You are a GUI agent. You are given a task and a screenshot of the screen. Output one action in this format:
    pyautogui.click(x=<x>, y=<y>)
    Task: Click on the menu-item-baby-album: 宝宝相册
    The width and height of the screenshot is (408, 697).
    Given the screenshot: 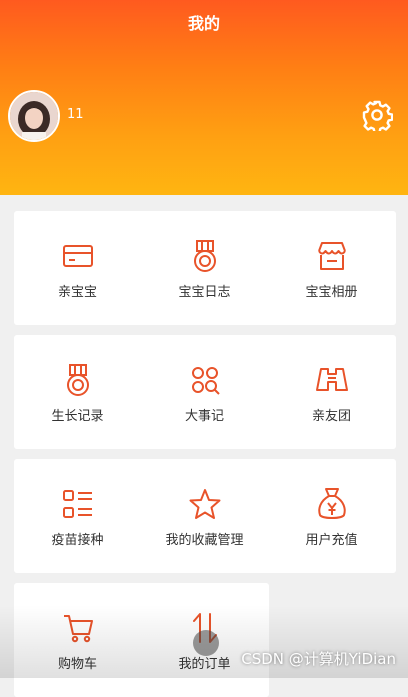 What is the action you would take?
    pyautogui.click(x=331, y=268)
    